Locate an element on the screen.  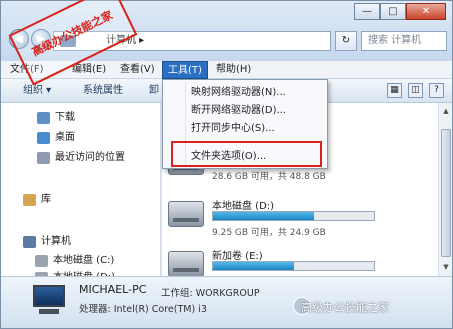
view-options-icon: ▦ is located at coordinates (394, 90).